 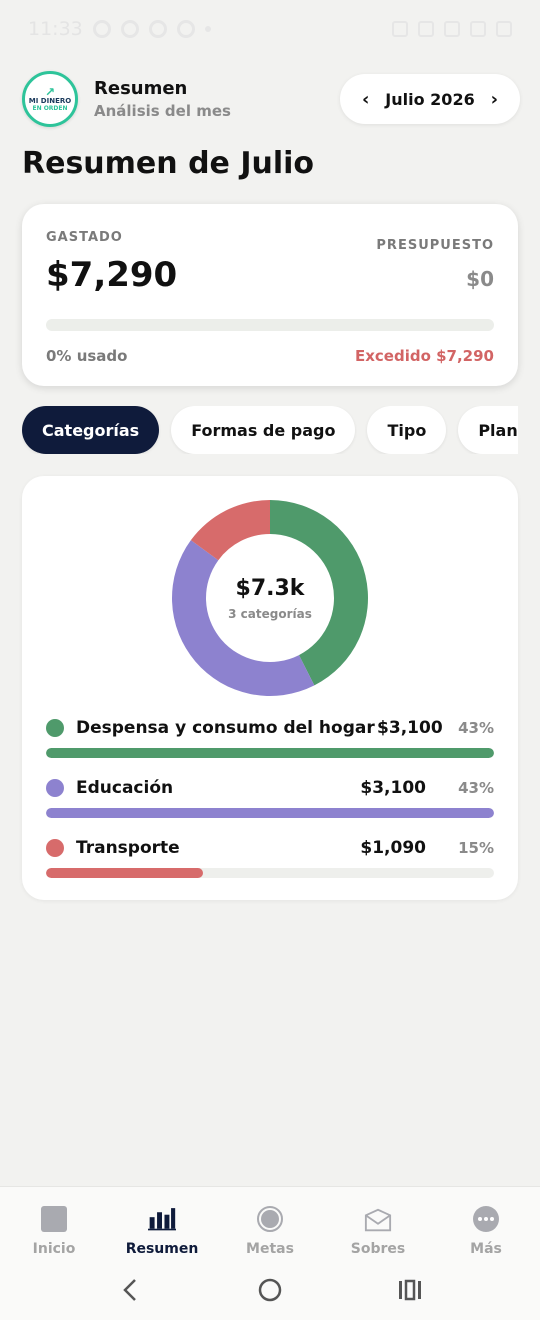 I want to click on category-row: Despensa y consumo del hogar $3,100 43%, so click(x=270, y=736).